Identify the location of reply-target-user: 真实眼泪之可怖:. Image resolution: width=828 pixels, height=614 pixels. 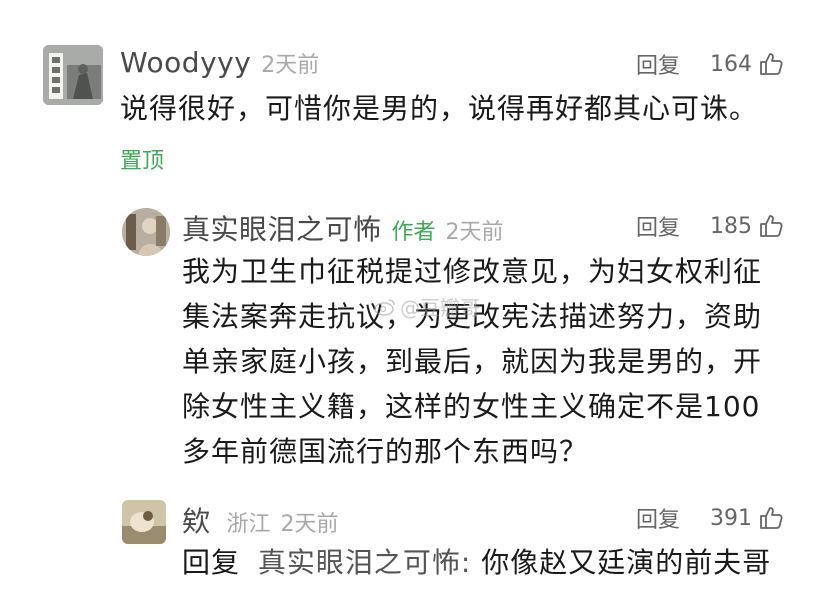
(364, 562).